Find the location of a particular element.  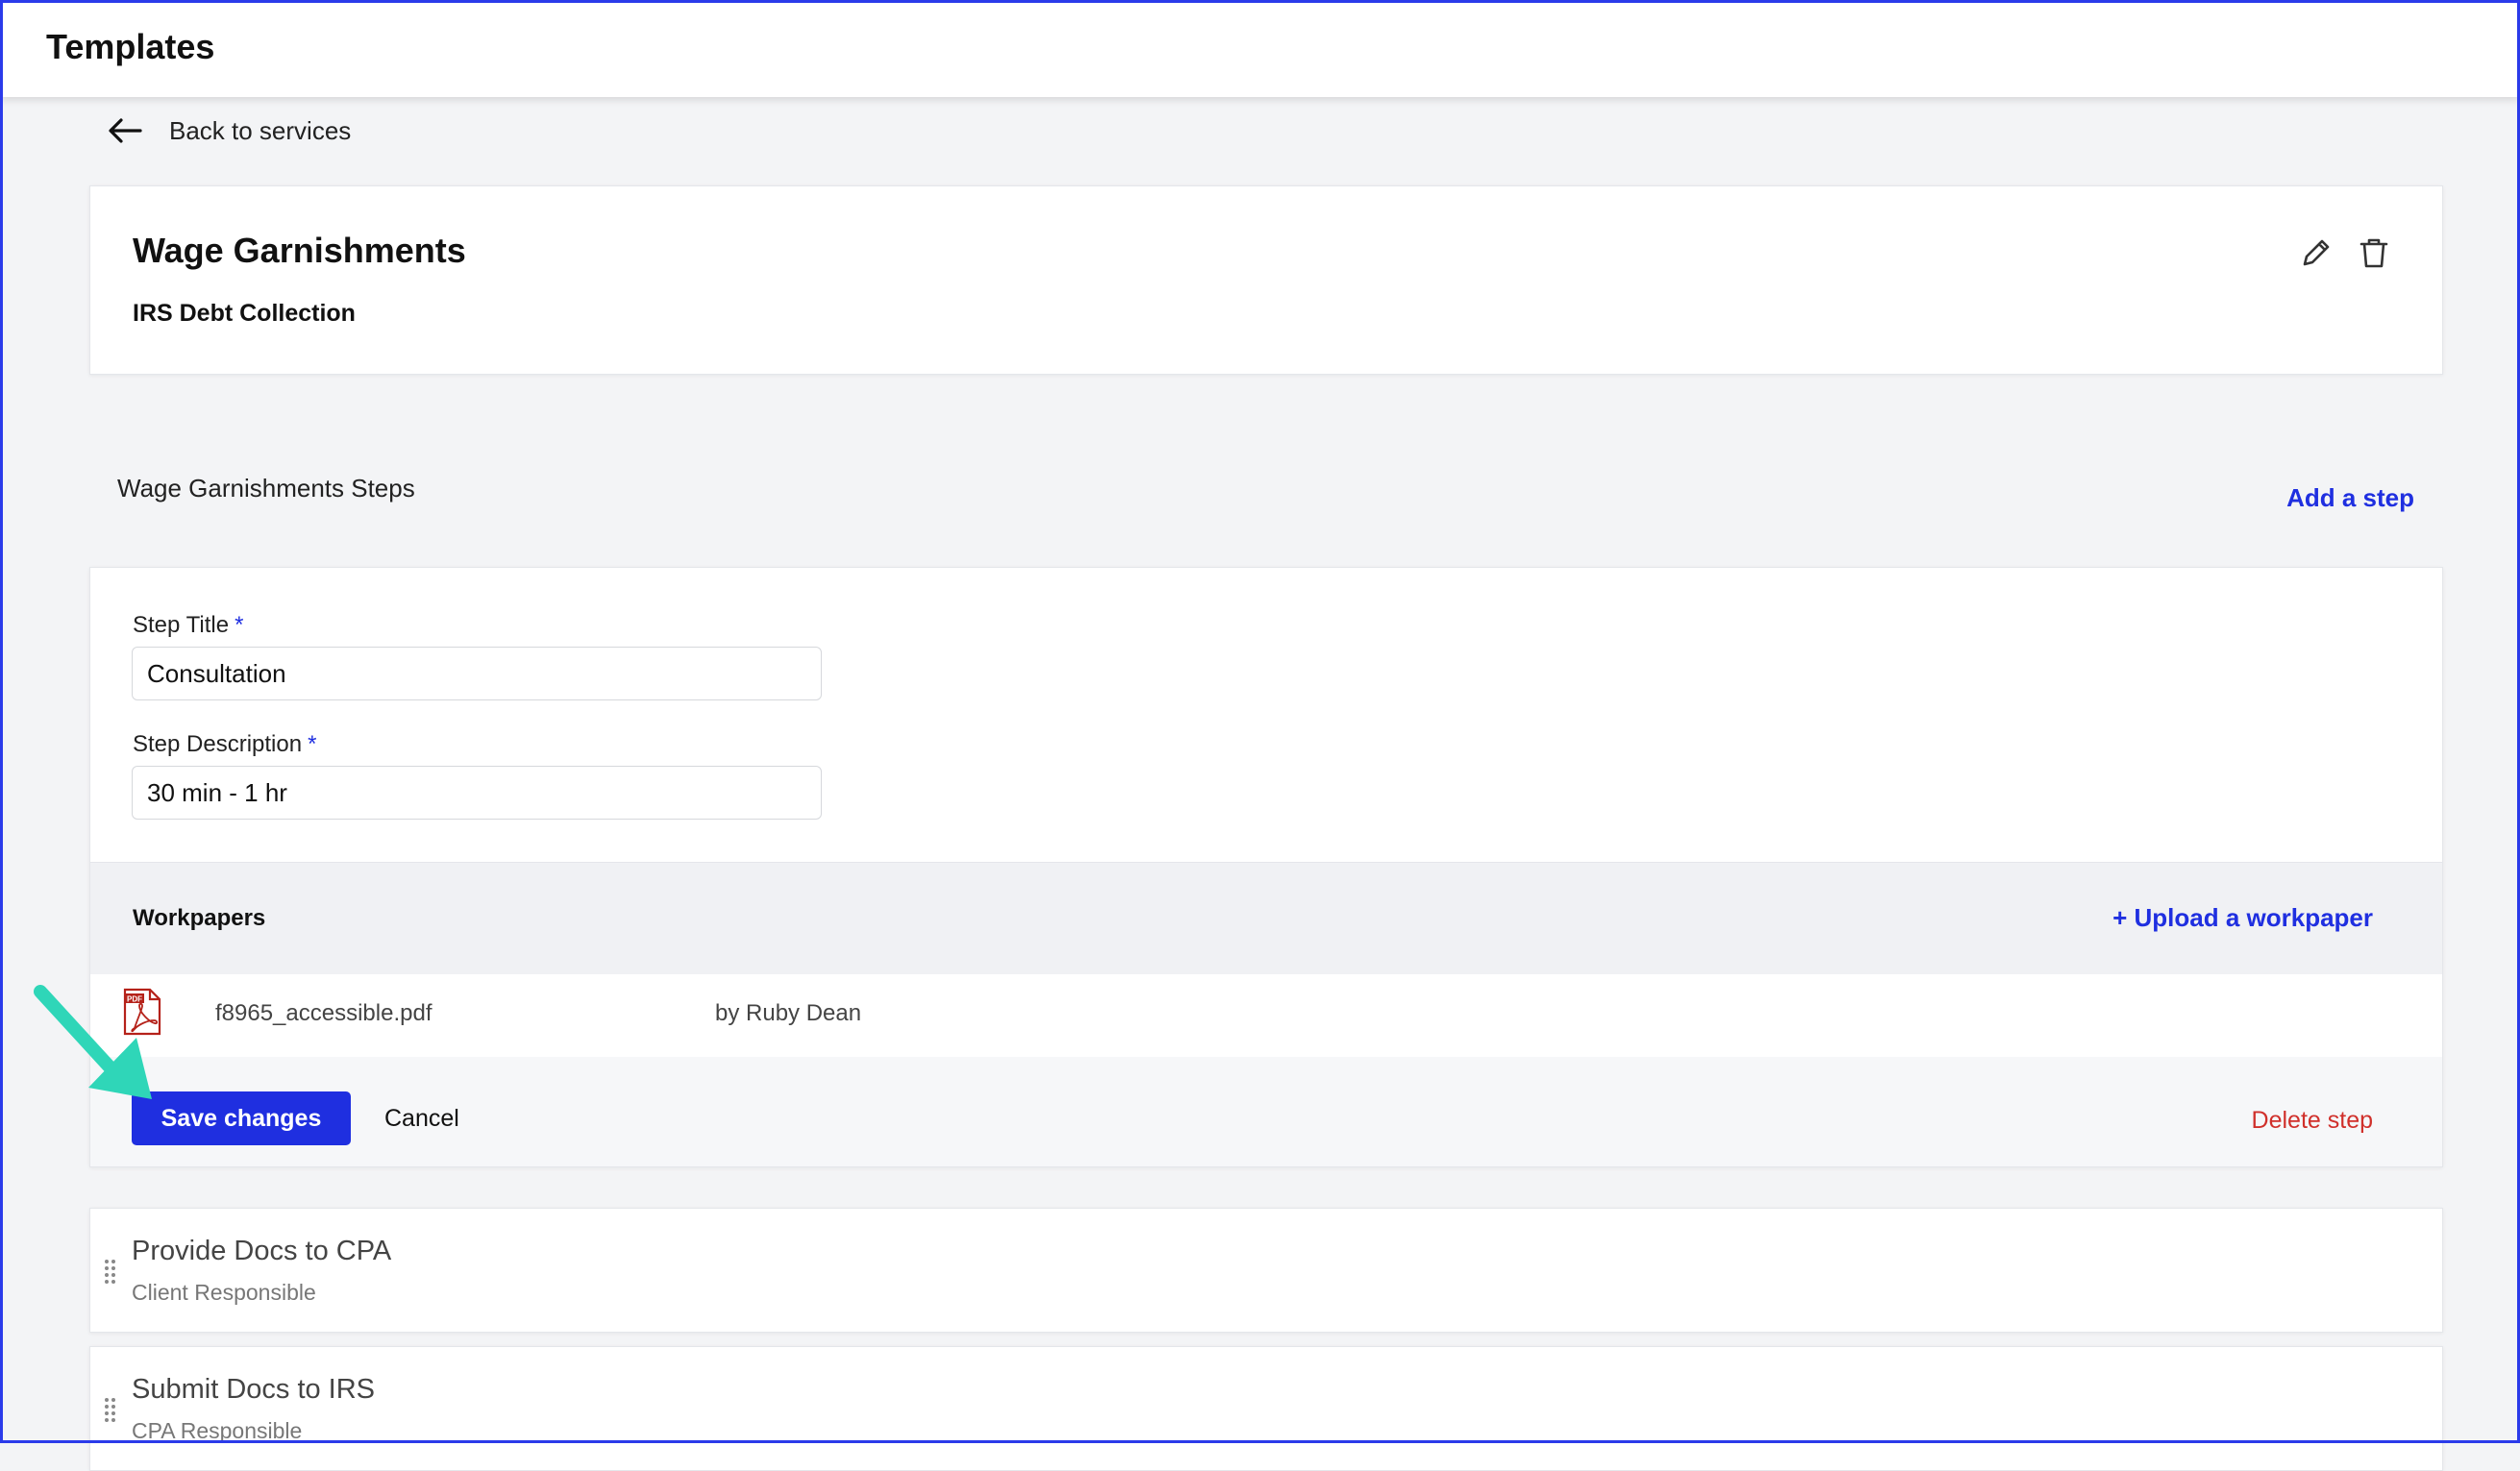

step-description-label-text: Step Description is located at coordinates (218, 744).